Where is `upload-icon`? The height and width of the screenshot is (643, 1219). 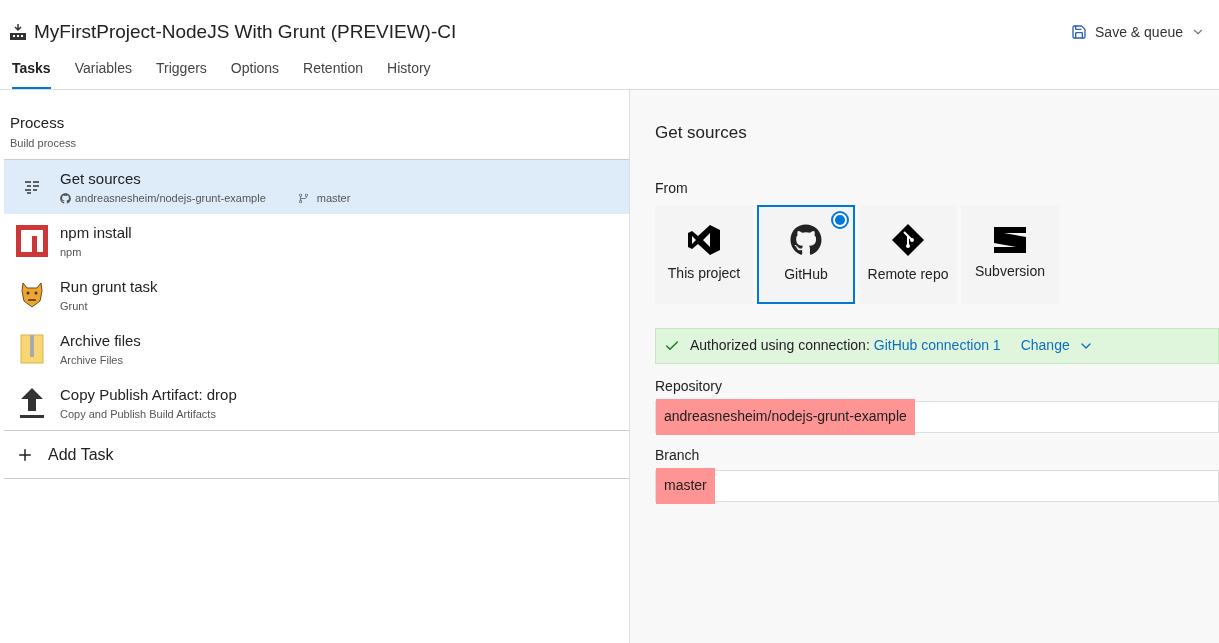
upload-icon is located at coordinates (32, 403).